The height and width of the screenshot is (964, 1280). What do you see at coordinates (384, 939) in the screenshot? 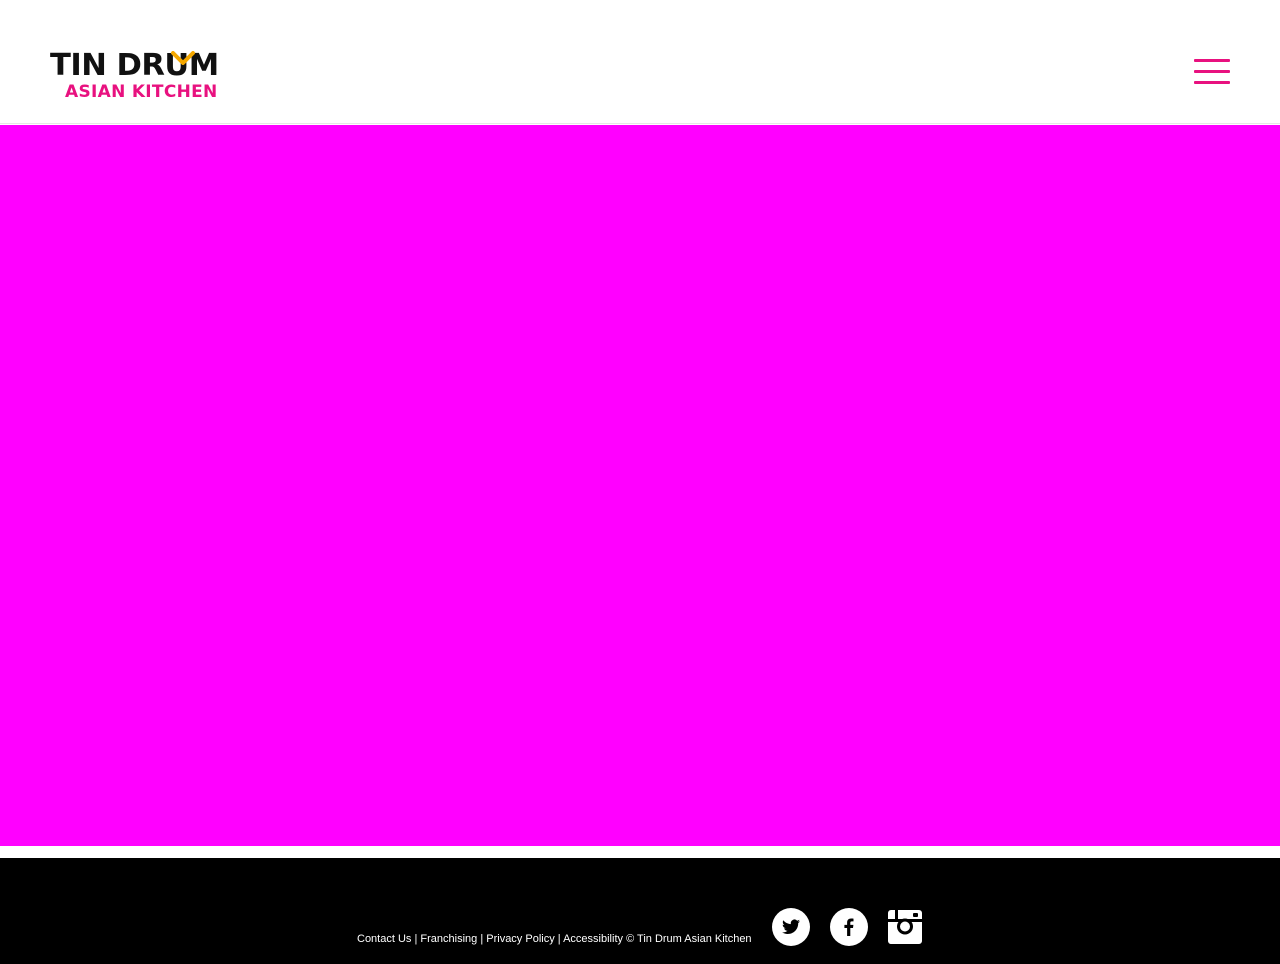
I see `footer-link-contact: Contact Us` at bounding box center [384, 939].